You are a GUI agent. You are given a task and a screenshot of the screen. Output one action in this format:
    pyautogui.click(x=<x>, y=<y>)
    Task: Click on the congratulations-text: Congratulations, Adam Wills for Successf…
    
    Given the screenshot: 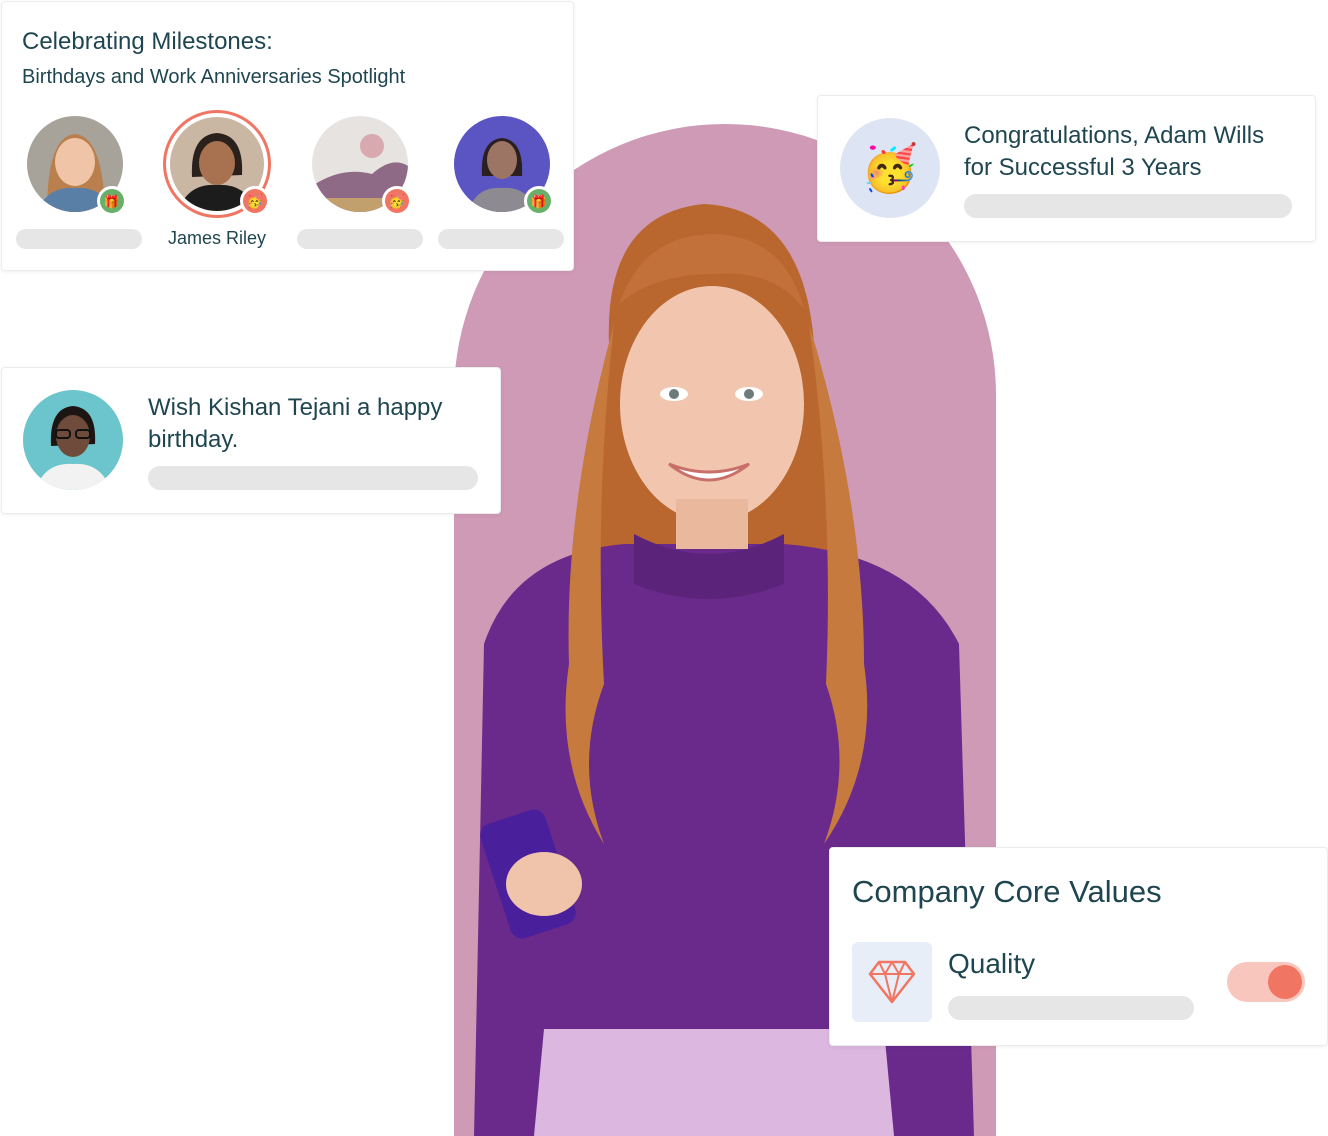 What is the action you would take?
    pyautogui.click(x=1114, y=151)
    